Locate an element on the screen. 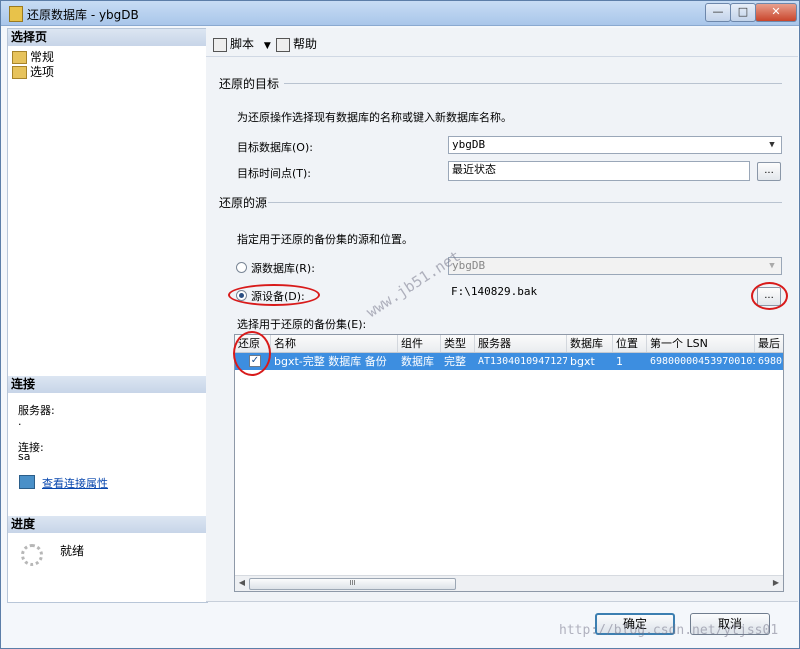 Image resolution: width=800 pixels, height=649 pixels. connection-header: 连接 is located at coordinates (107, 384).